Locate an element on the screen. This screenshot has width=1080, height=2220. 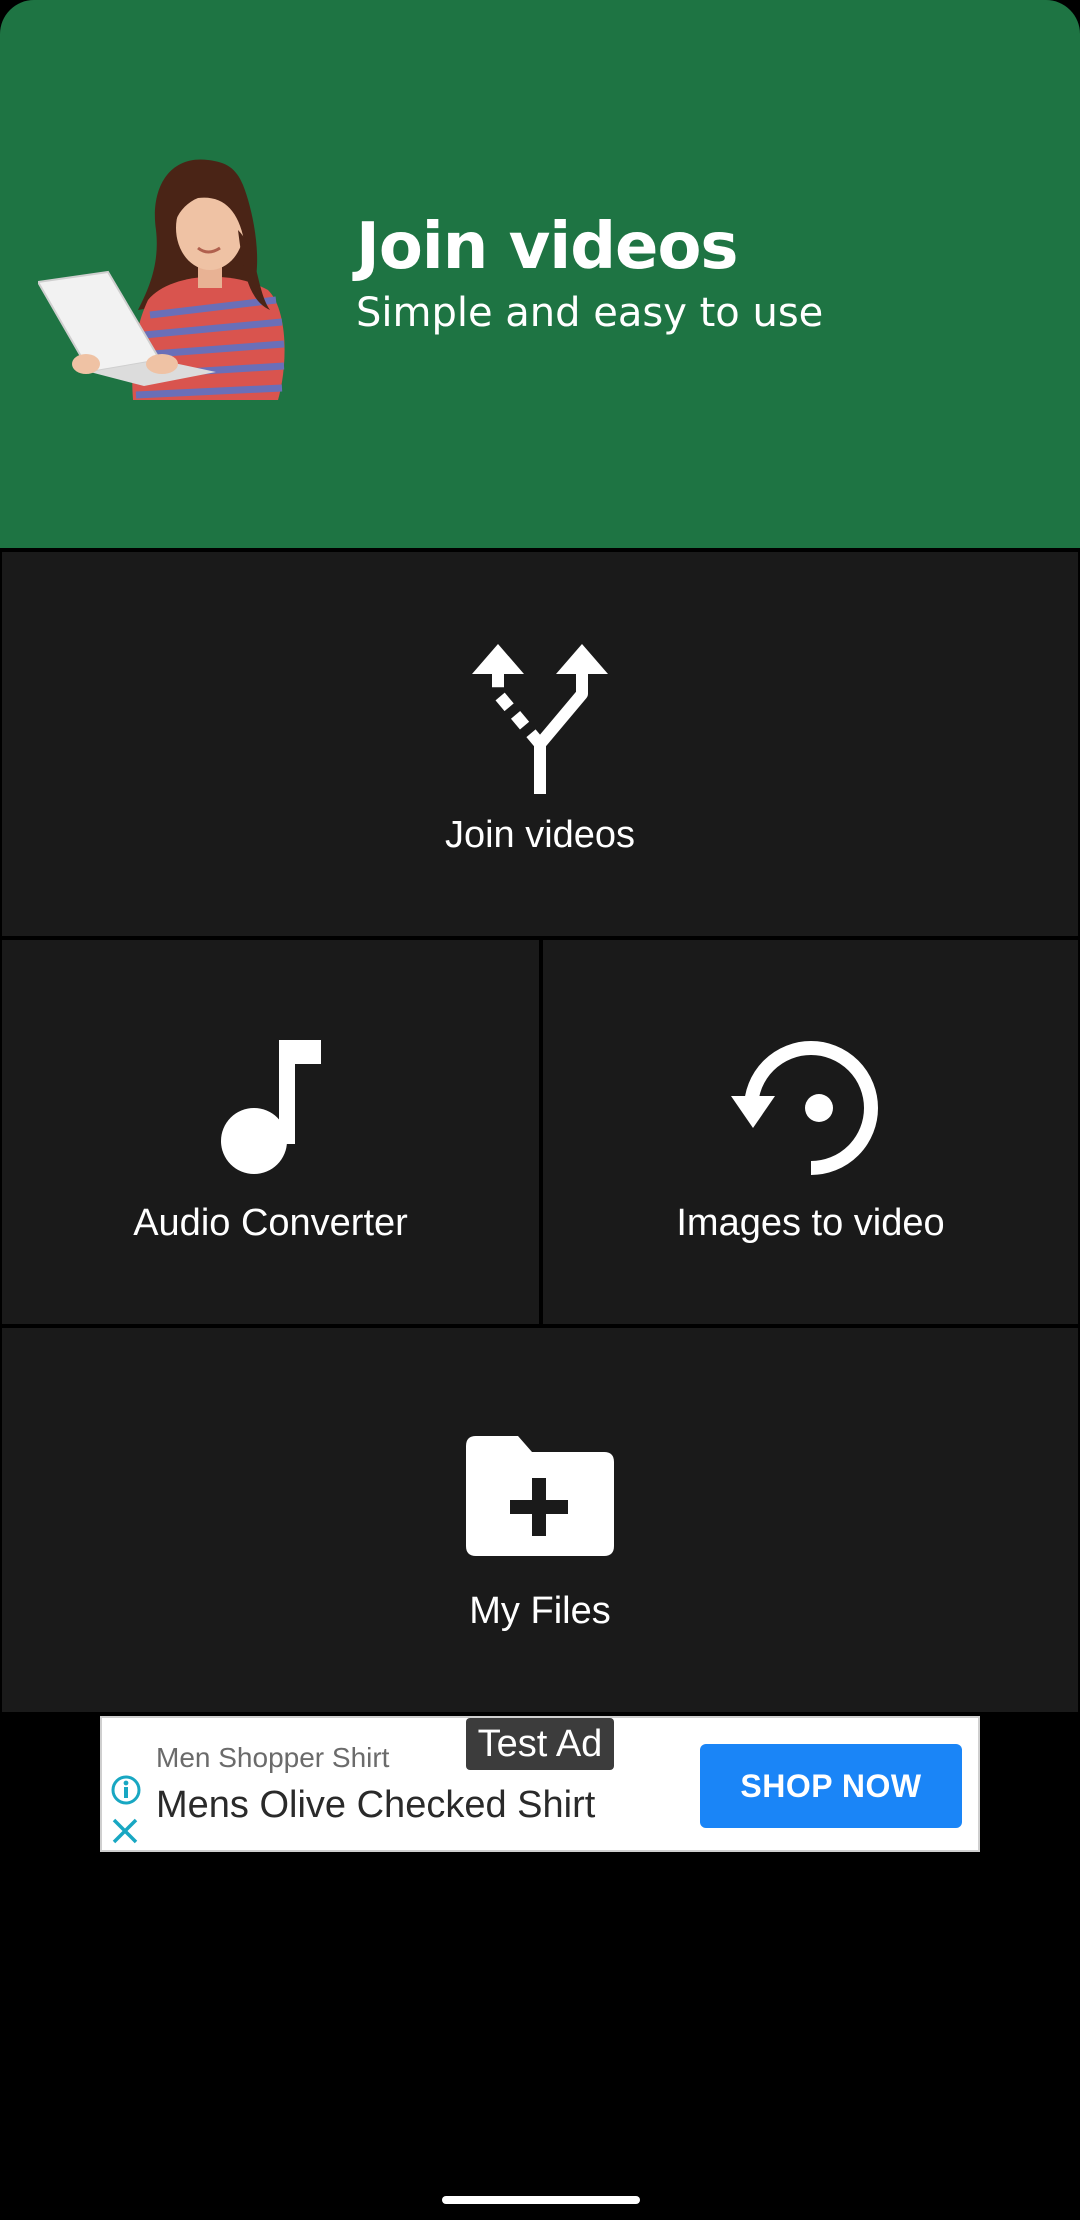
header-title: Join videos is located at coordinates (547, 247).